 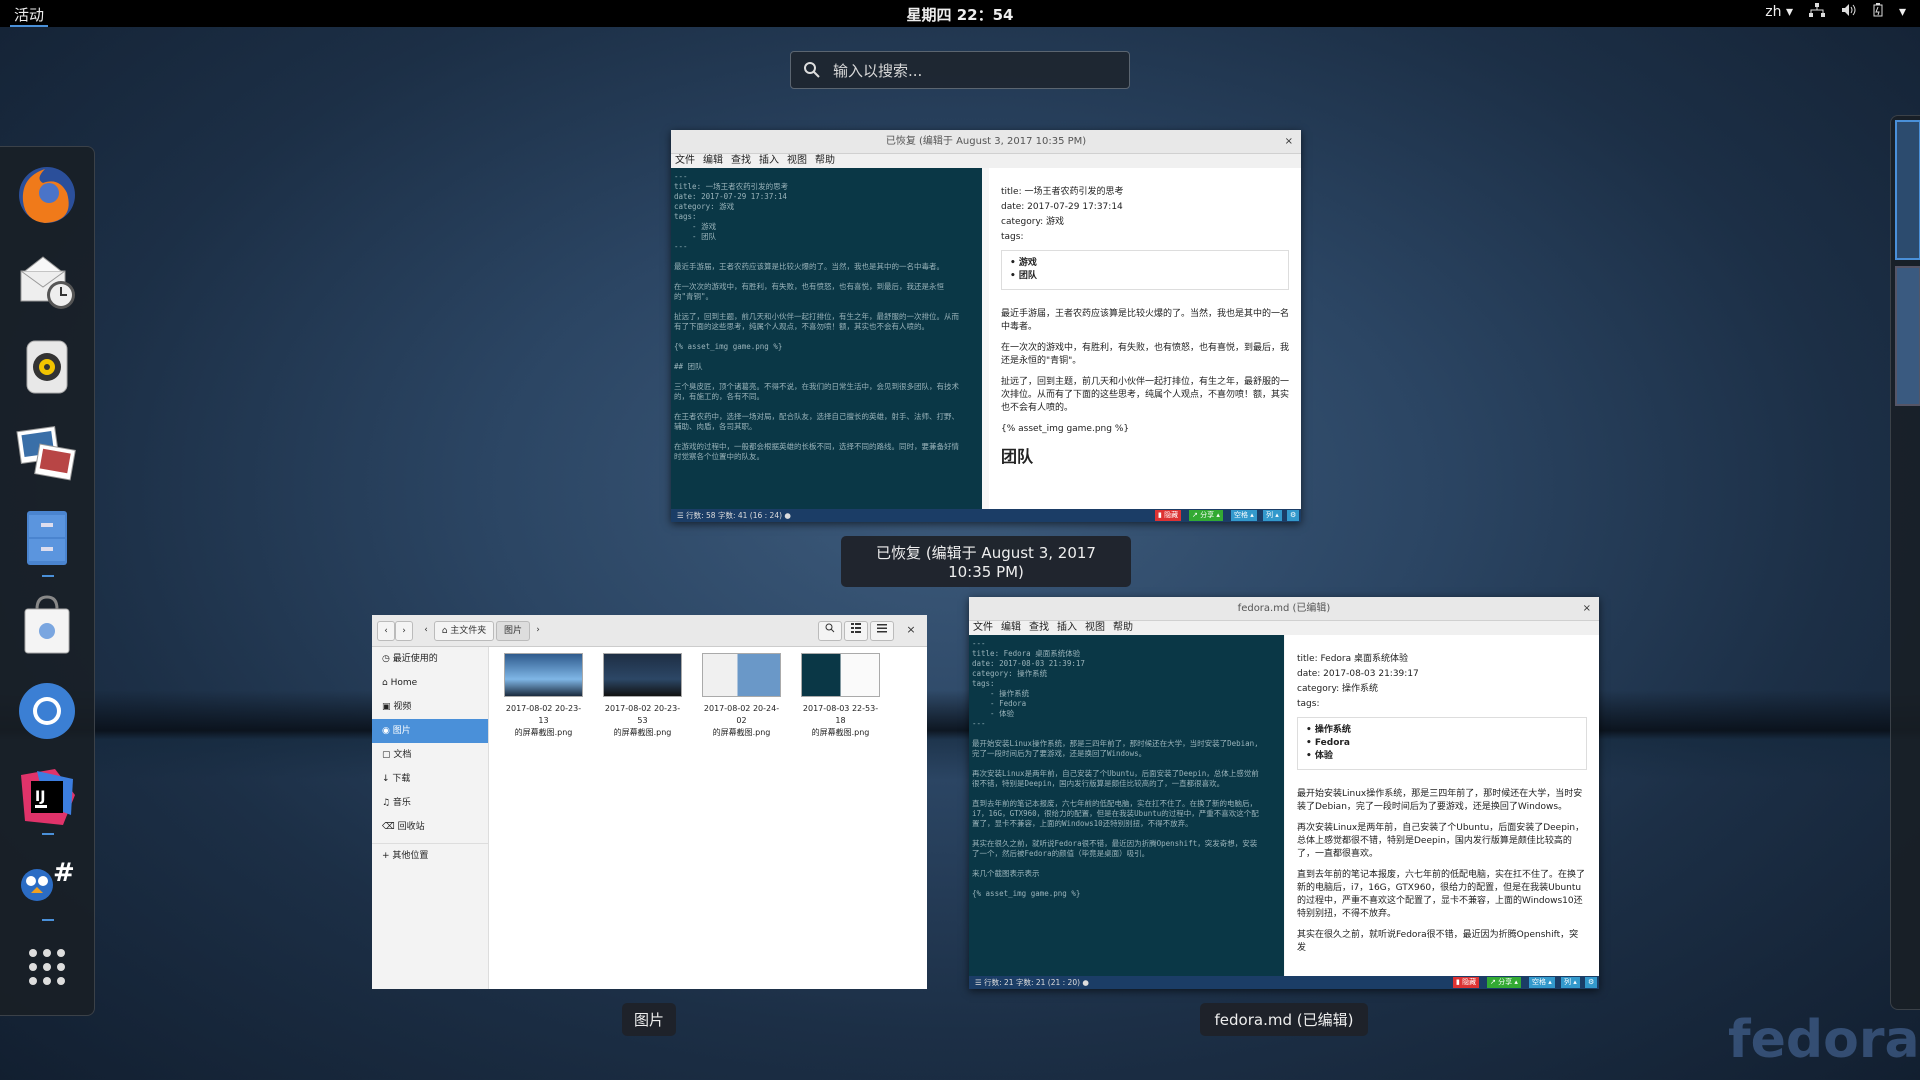 I want to click on mail-clock-icon, so click(x=47, y=281).